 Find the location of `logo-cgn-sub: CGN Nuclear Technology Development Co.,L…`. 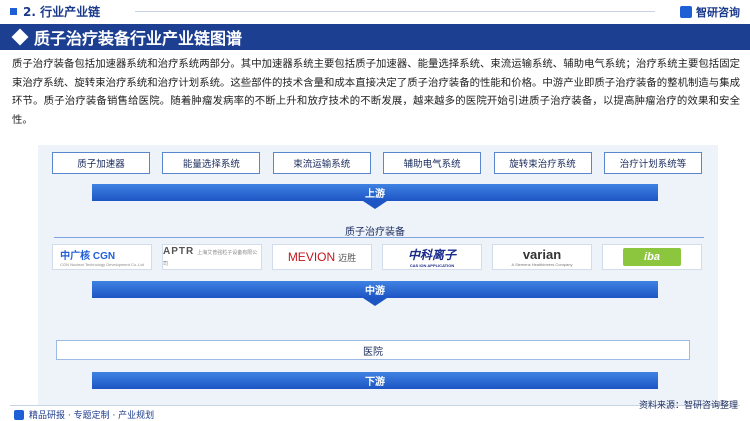

logo-cgn-sub: CGN Nuclear Technology Development Co.,L… is located at coordinates (102, 264).